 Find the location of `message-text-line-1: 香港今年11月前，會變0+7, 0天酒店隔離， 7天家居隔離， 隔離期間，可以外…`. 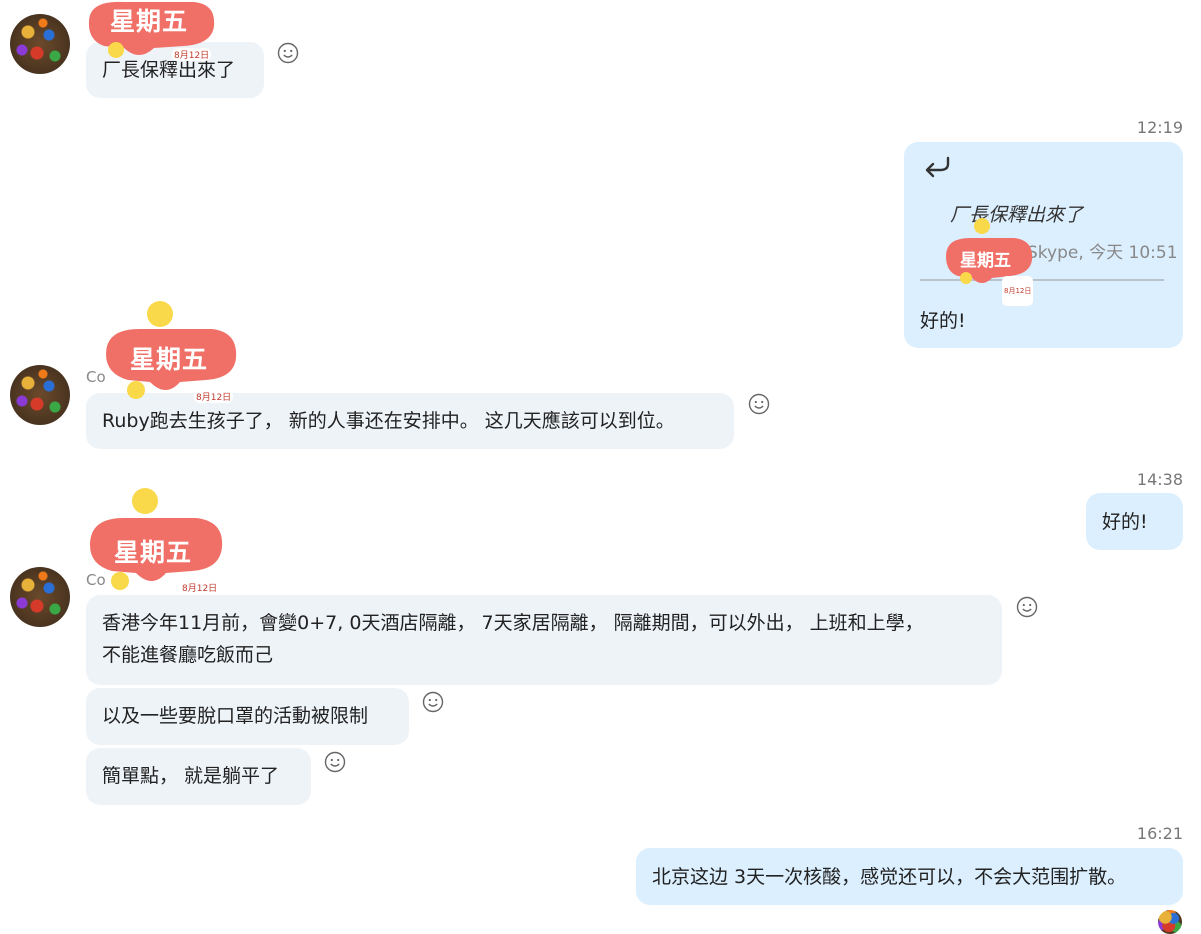

message-text-line-1: 香港今年11月前，會變0+7, 0天酒店隔離， 7天家居隔離， 隔離期間，可以外… is located at coordinates (513, 623).